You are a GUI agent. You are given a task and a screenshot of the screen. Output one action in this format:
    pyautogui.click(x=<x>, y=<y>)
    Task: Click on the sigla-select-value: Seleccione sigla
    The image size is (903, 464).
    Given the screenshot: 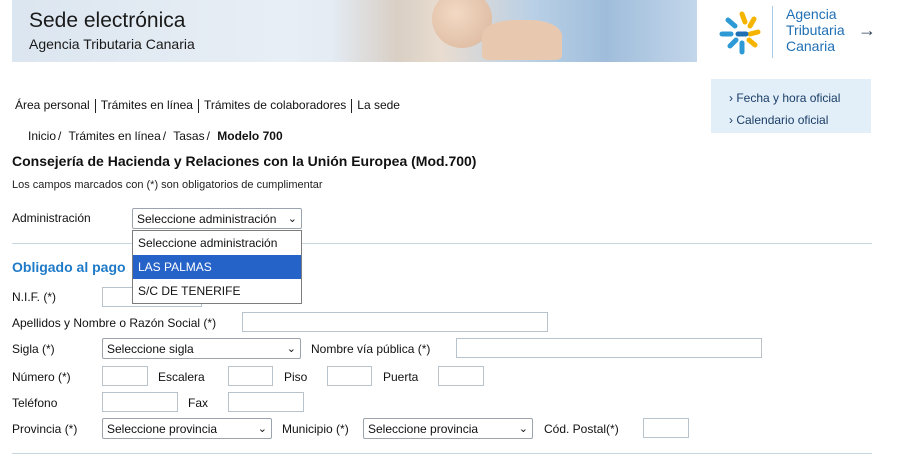 What is the action you would take?
    pyautogui.click(x=150, y=349)
    